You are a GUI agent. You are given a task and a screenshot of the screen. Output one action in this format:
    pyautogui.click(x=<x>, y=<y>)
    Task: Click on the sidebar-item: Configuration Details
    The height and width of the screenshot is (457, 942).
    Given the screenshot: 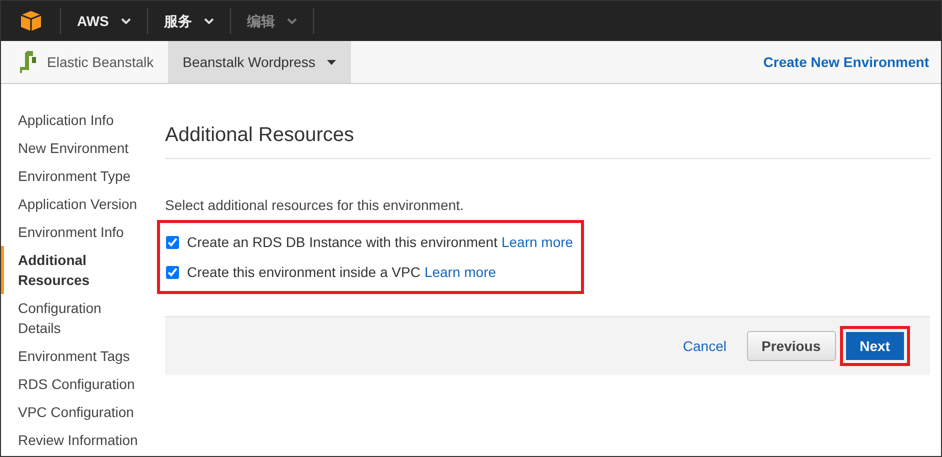 What is the action you would take?
    pyautogui.click(x=76, y=318)
    